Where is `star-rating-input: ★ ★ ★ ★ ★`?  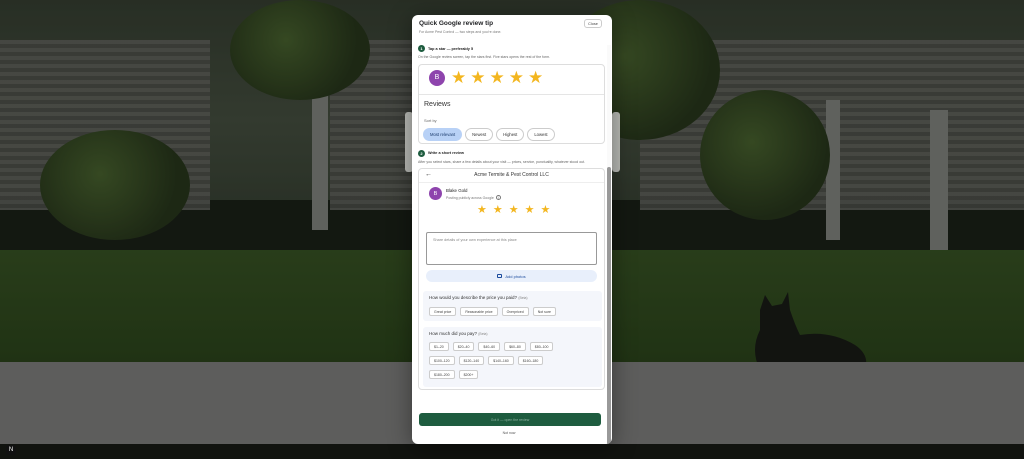 star-rating-input: ★ ★ ★ ★ ★ is located at coordinates (513, 210).